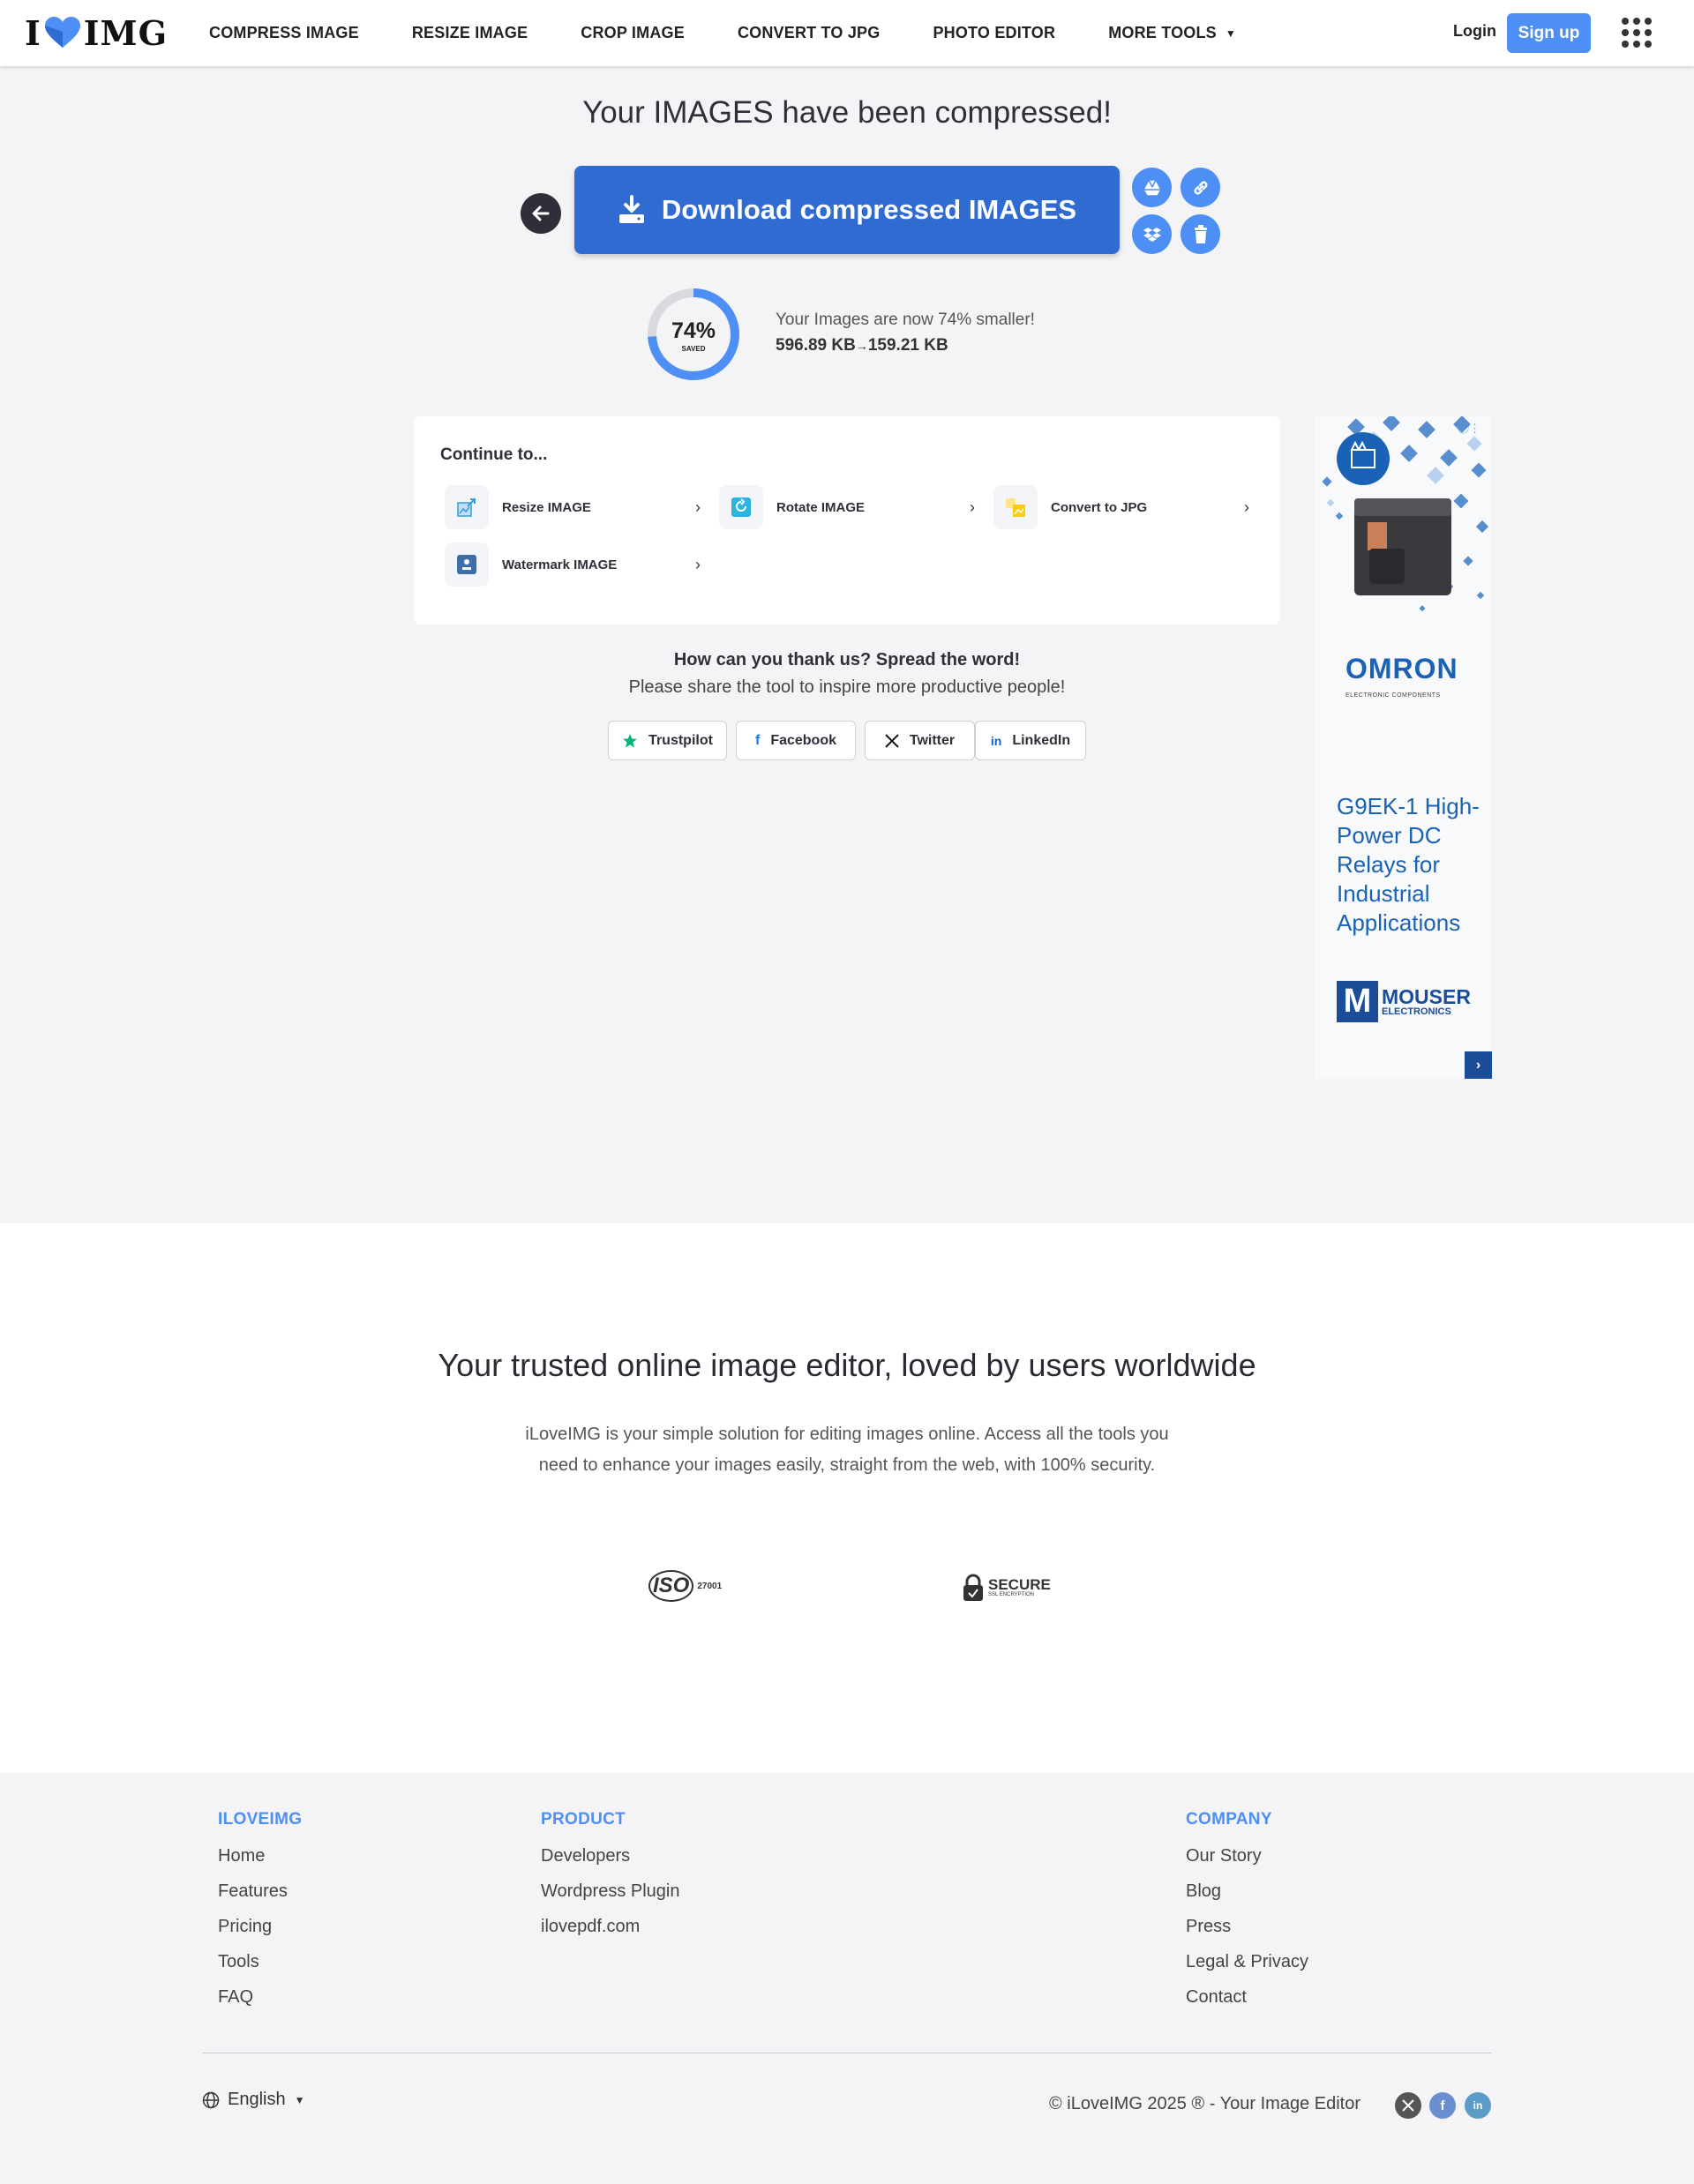  What do you see at coordinates (1163, 32) in the screenshot?
I see `nav-more-tools-label: MORE TOOLS` at bounding box center [1163, 32].